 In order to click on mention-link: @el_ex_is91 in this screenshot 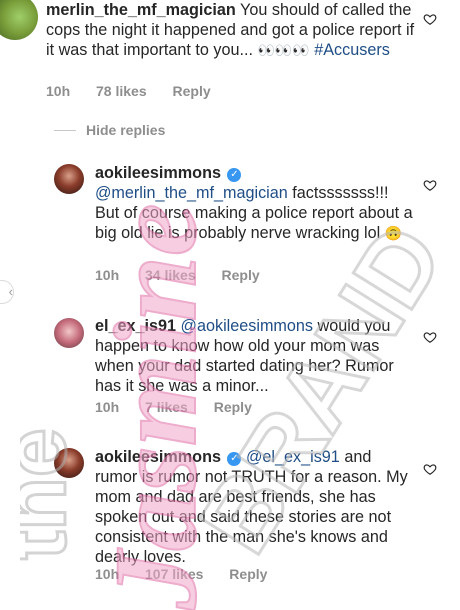, I will do `click(293, 457)`.